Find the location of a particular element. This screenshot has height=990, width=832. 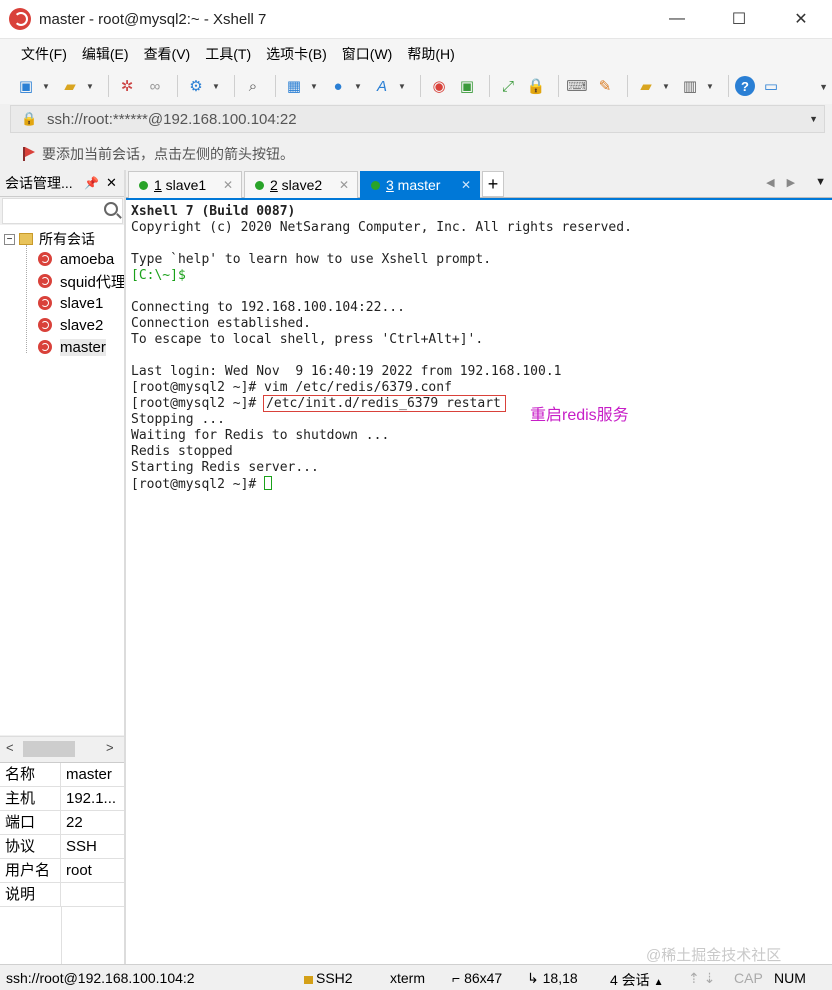

watermark: @稀土掘金技术社区 is located at coordinates (714, 955).